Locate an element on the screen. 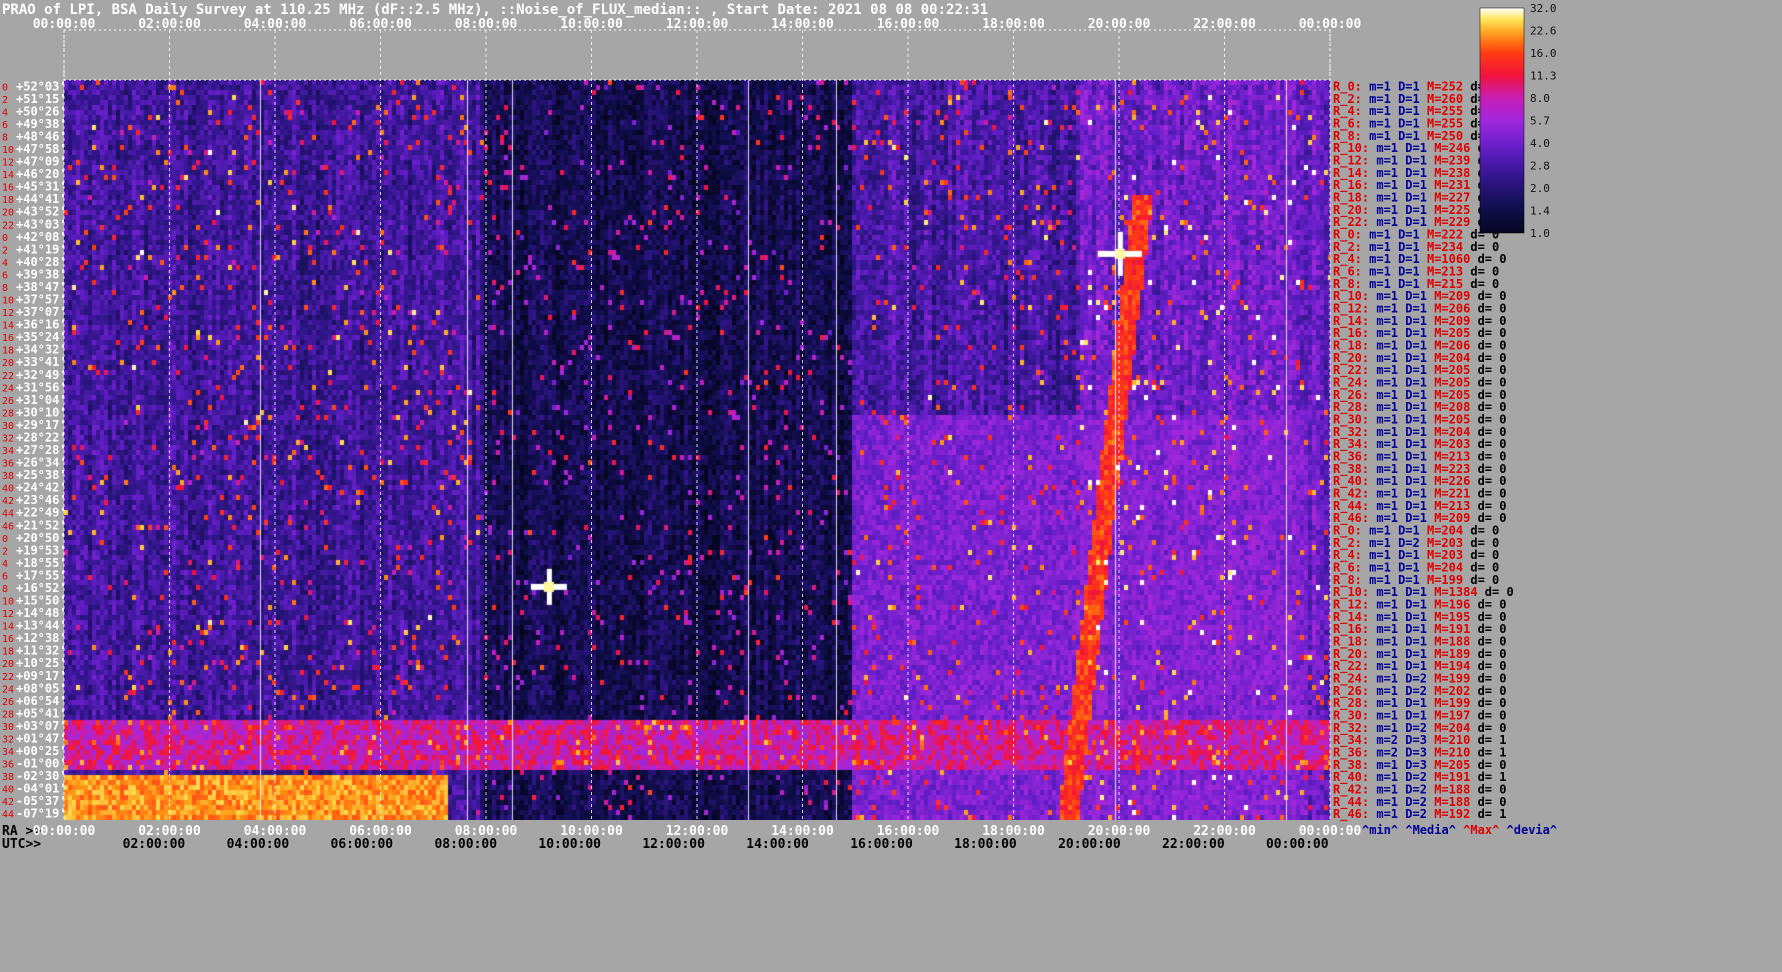  colorbar-tick-label: 22.6 is located at coordinates (1543, 31).